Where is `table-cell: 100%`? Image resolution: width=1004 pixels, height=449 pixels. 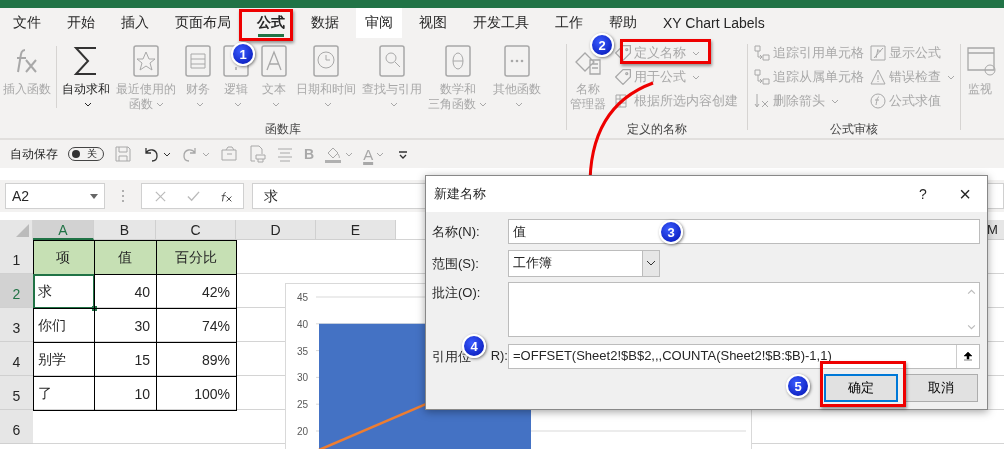 table-cell: 100% is located at coordinates (196, 393).